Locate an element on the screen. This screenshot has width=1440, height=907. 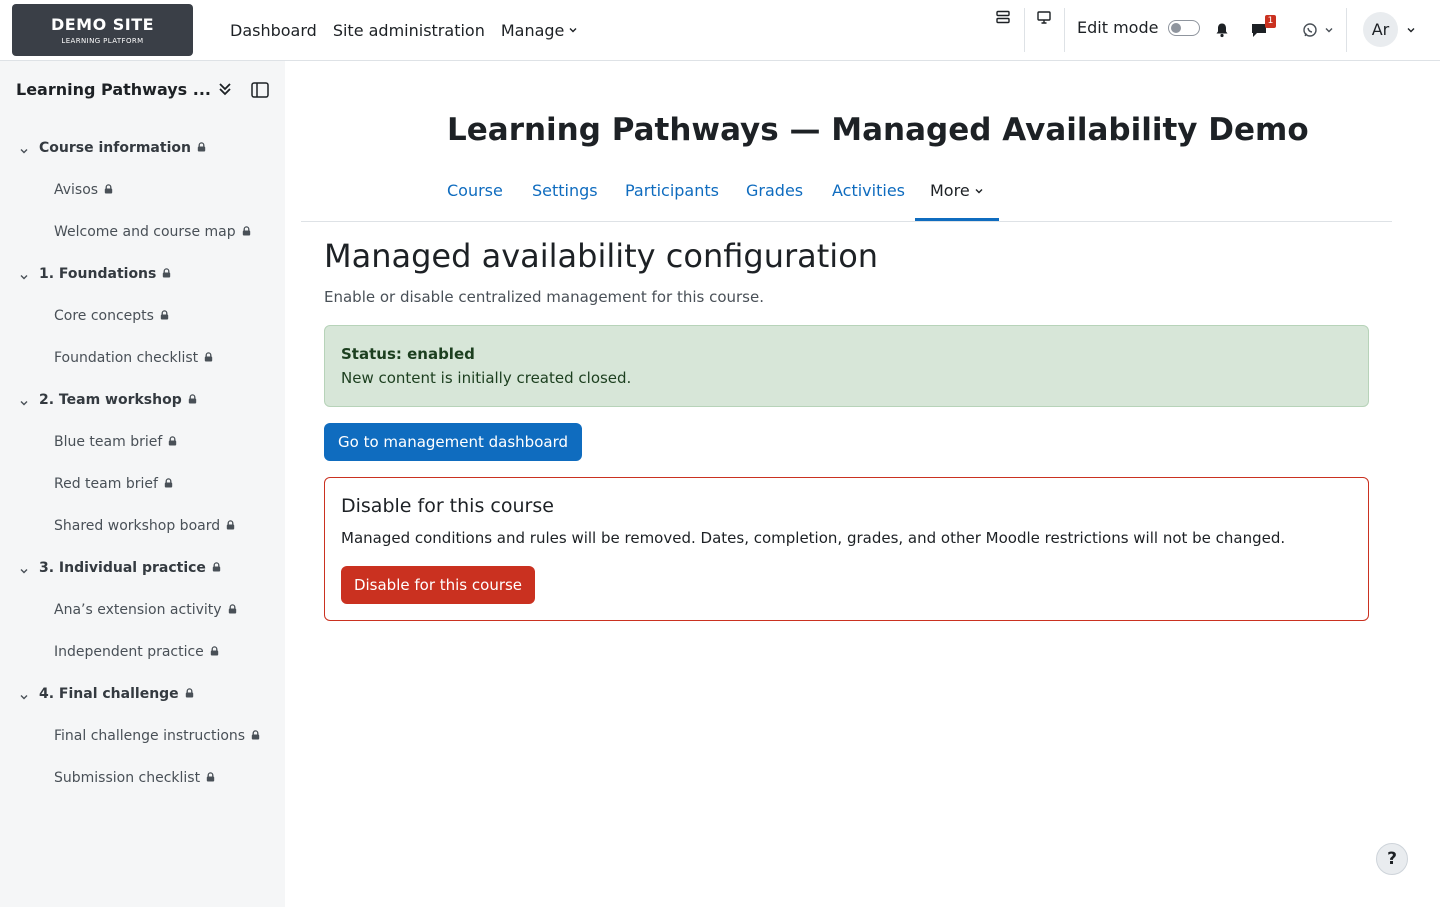
whatsapp-icon is located at coordinates (1310, 30).